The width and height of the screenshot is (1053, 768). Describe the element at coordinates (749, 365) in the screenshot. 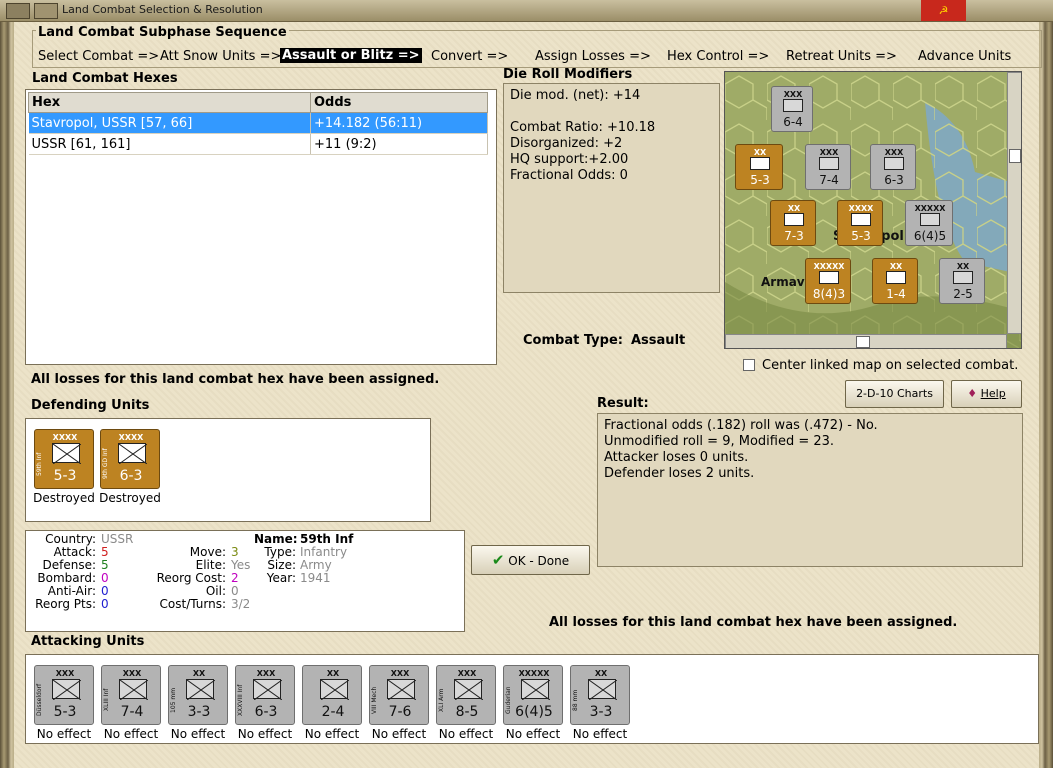

I see `center-map-checkbox` at that location.